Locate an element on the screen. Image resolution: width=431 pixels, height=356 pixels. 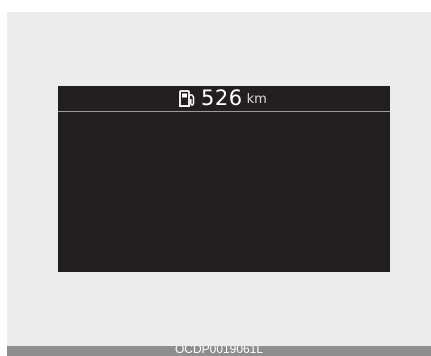
display-top-bar: 526 km is located at coordinates (224, 98).